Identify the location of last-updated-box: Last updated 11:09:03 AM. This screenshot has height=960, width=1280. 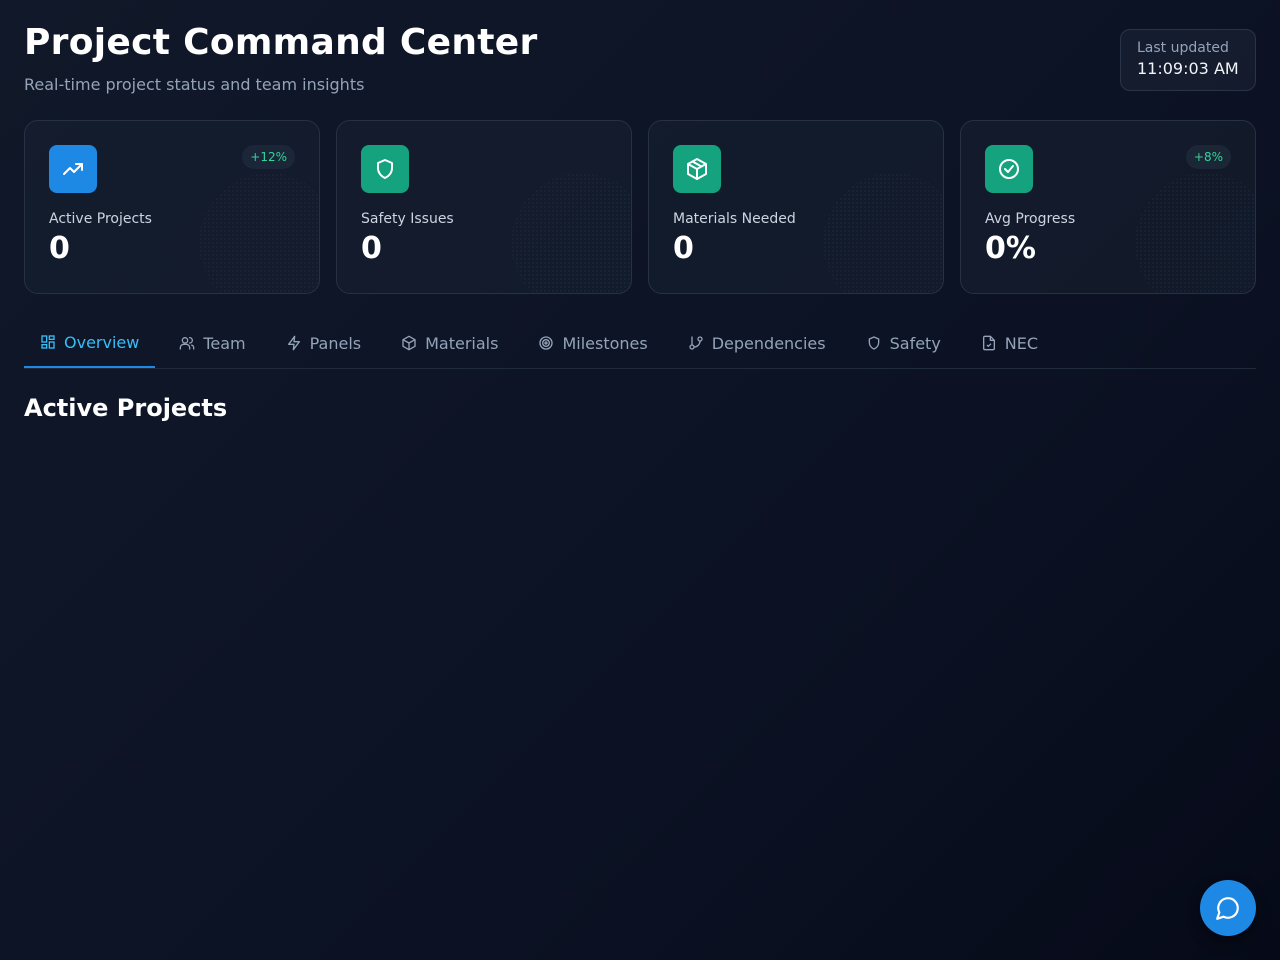
(1188, 60).